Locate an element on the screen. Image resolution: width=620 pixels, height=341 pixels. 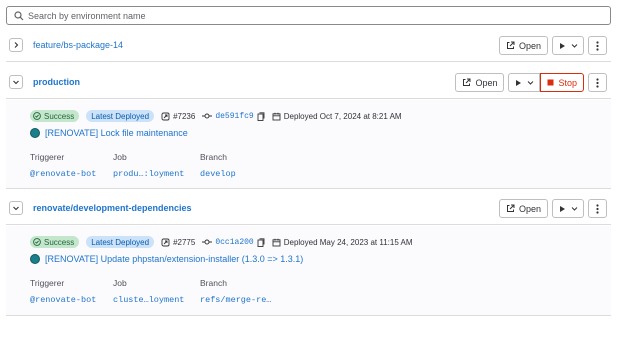
search-box is located at coordinates (308, 15).